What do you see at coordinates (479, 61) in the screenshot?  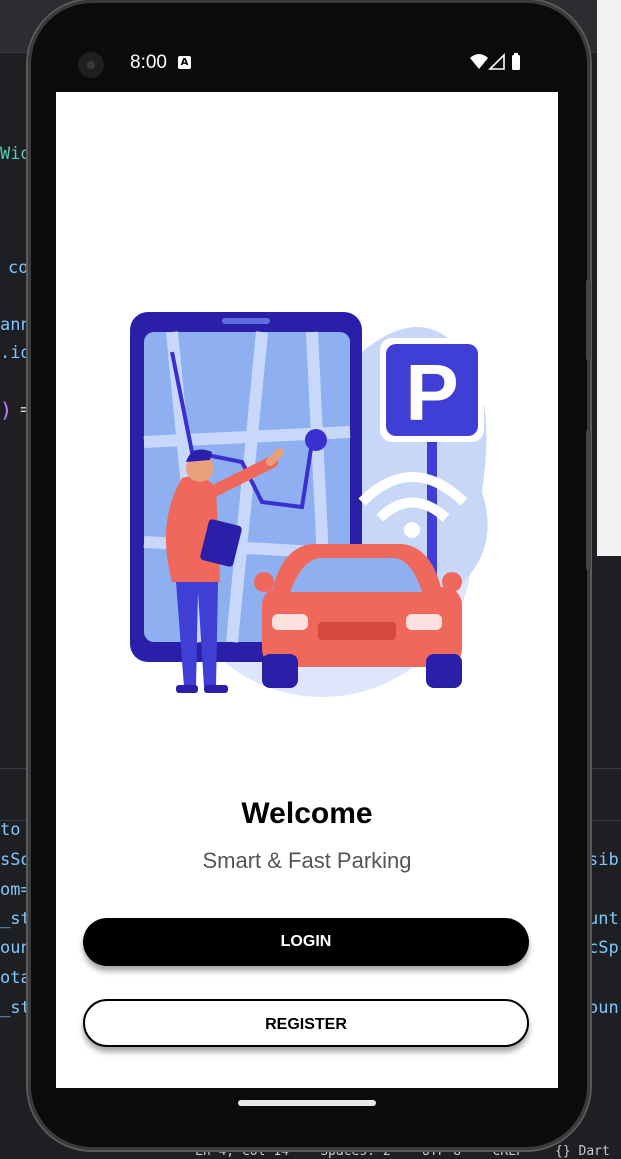 I see `wifi-icon` at bounding box center [479, 61].